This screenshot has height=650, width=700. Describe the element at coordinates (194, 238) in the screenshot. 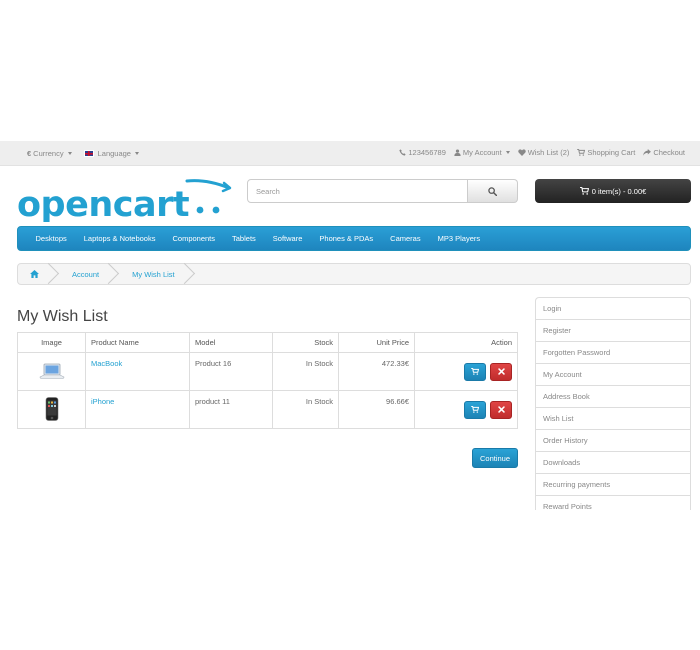

I see `menu-item-components: Components` at that location.